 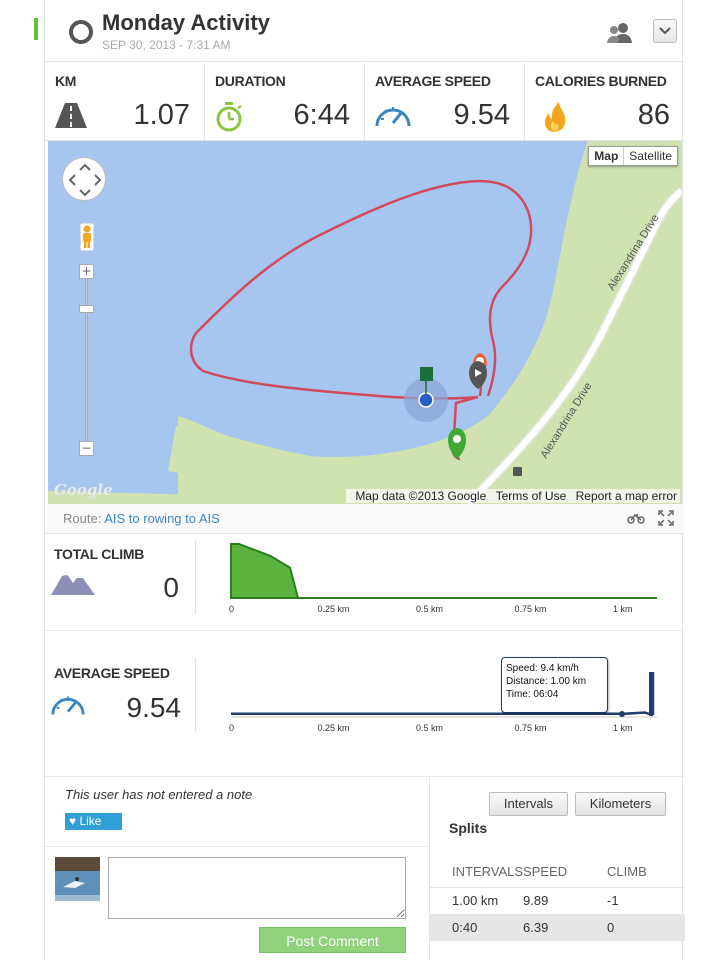 I want to click on google-logo: Google, so click(x=83, y=490).